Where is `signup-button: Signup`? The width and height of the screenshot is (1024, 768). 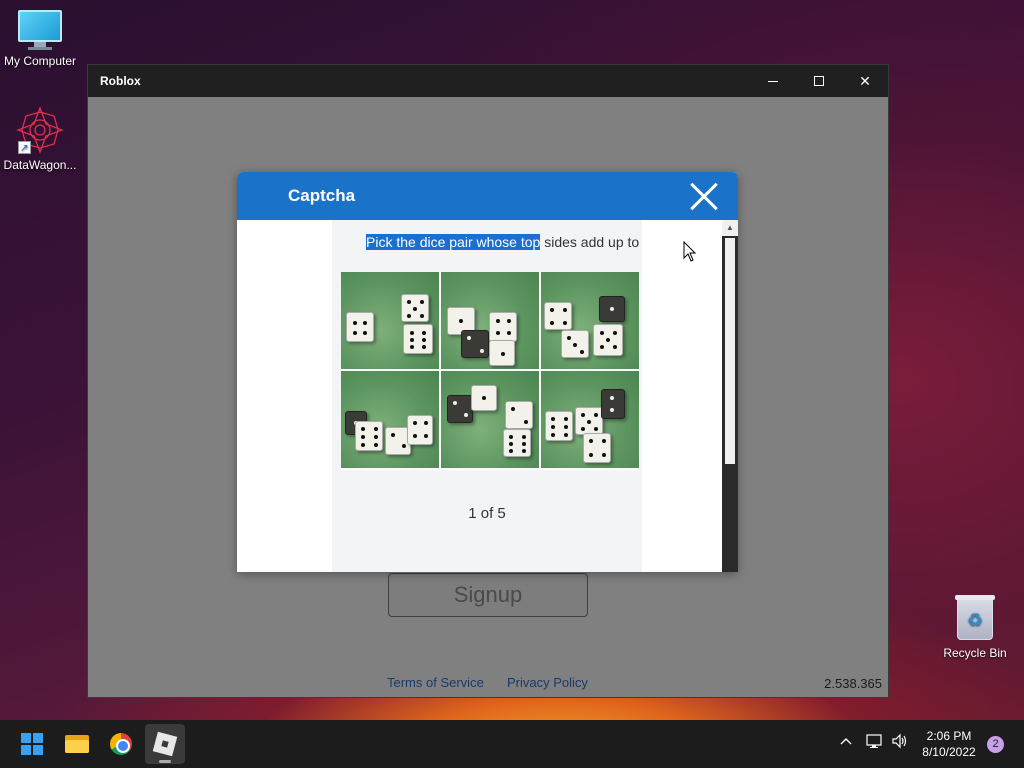 signup-button: Signup is located at coordinates (488, 595).